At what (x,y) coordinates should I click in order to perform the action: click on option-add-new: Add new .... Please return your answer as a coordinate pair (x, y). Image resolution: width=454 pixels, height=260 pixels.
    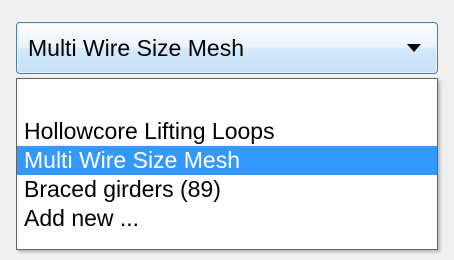
    Looking at the image, I should click on (227, 218).